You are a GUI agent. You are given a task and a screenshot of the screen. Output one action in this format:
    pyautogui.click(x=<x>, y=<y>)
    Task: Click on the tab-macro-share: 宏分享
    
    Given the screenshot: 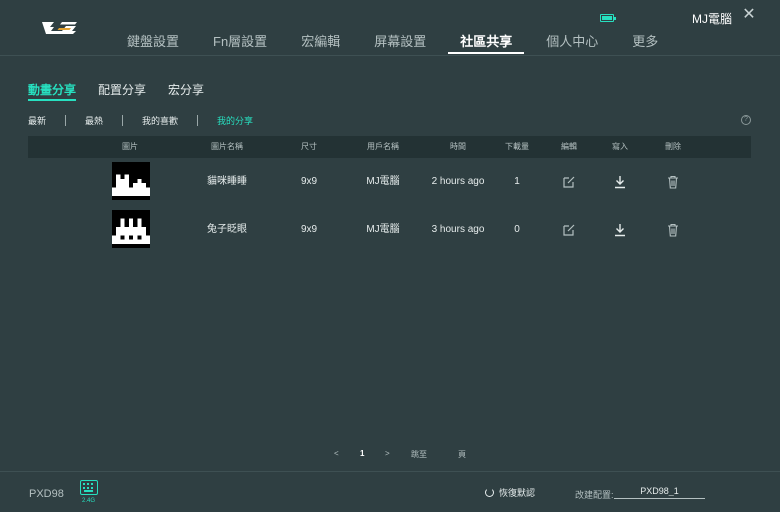 What is the action you would take?
    pyautogui.click(x=186, y=91)
    